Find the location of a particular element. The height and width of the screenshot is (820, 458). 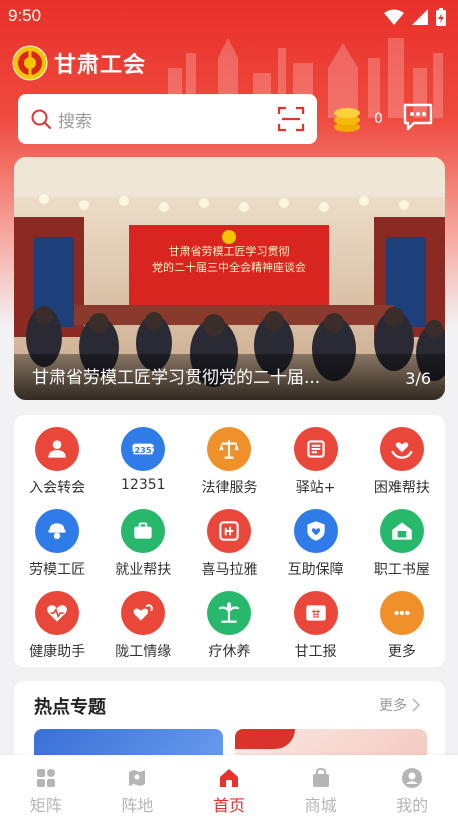

tab-label: 矩阵 is located at coordinates (45, 805).